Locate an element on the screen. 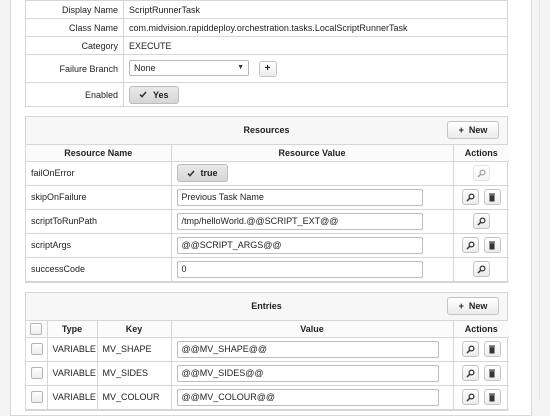 Image resolution: width=550 pixels, height=416 pixels. category-value: EXECUTE is located at coordinates (315, 45).